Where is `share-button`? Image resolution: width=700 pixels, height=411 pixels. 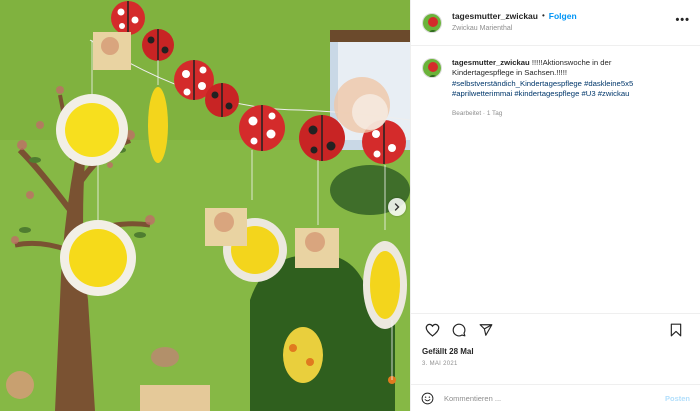 share-button is located at coordinates (486, 330).